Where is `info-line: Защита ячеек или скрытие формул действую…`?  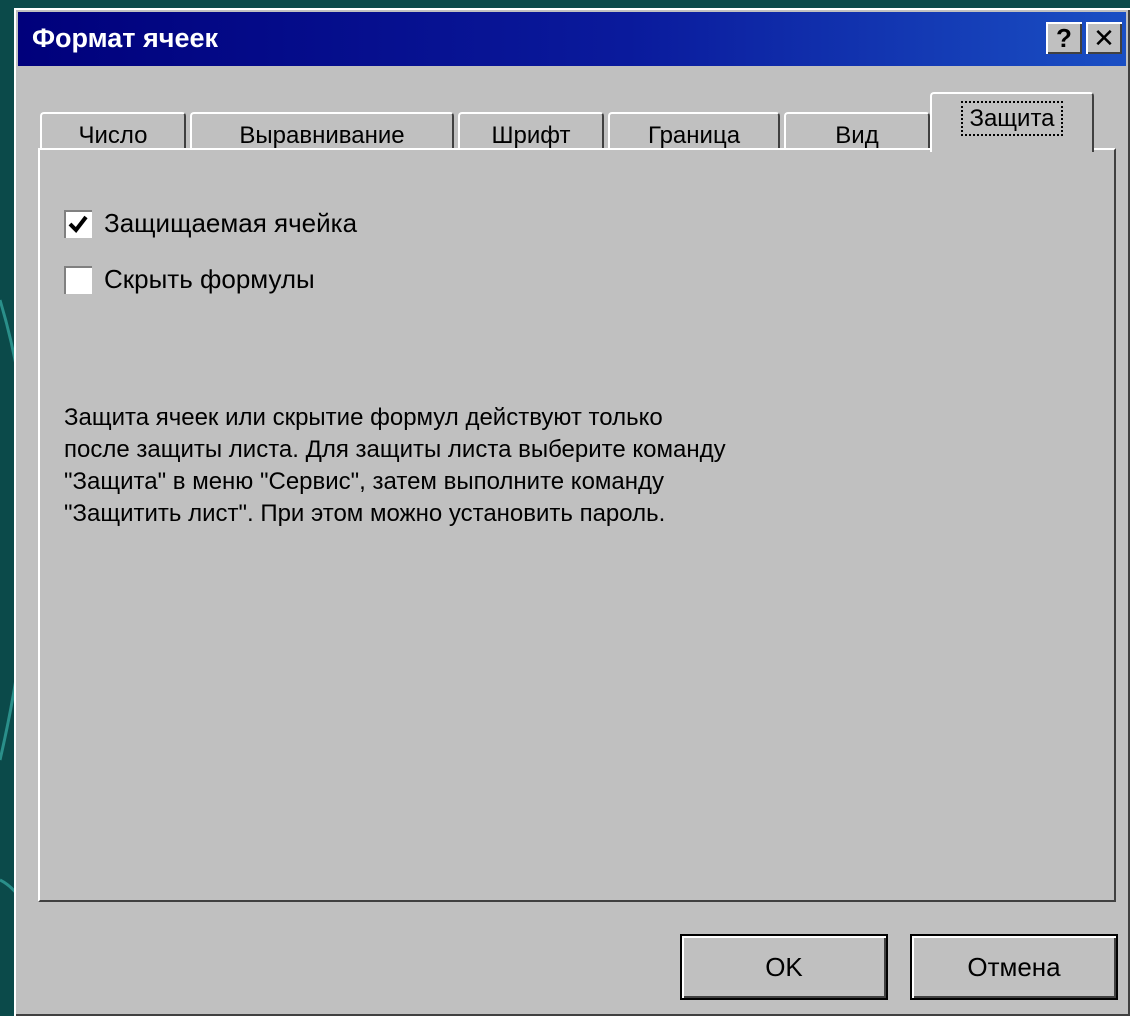
info-line: Защита ячеек или скрытие формул действую… is located at coordinates (363, 417).